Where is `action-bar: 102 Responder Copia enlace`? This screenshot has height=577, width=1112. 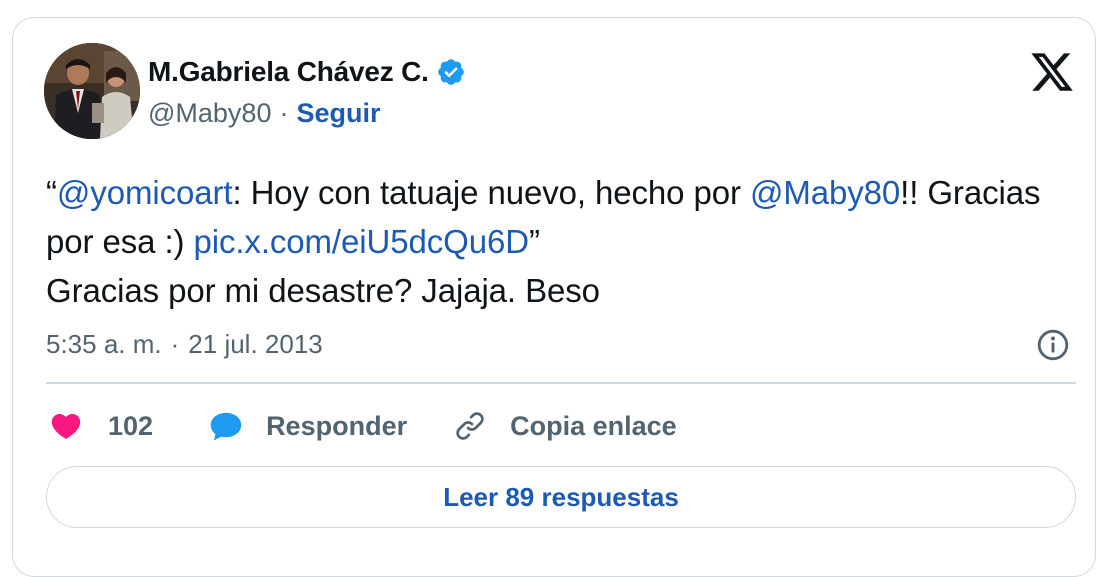
action-bar: 102 Responder Copia enlace is located at coordinates (363, 426).